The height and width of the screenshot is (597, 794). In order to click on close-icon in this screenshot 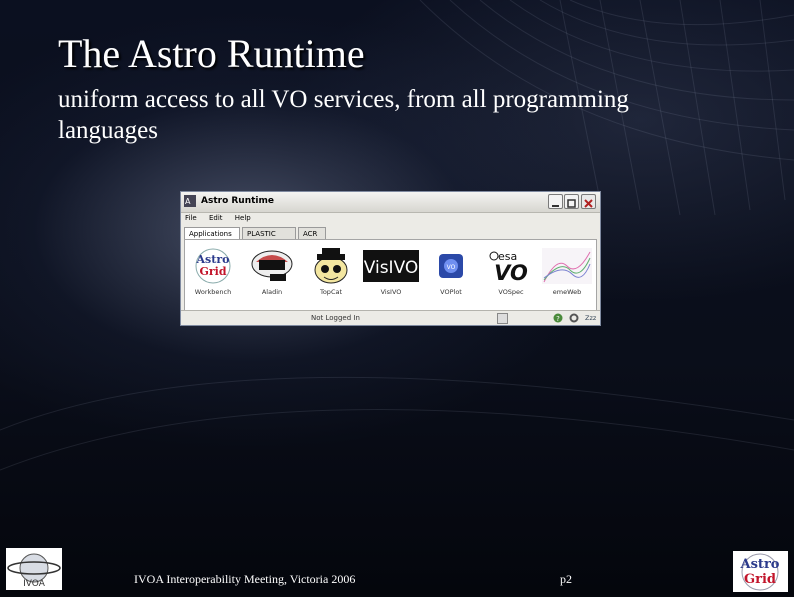, I will do `click(588, 203)`.